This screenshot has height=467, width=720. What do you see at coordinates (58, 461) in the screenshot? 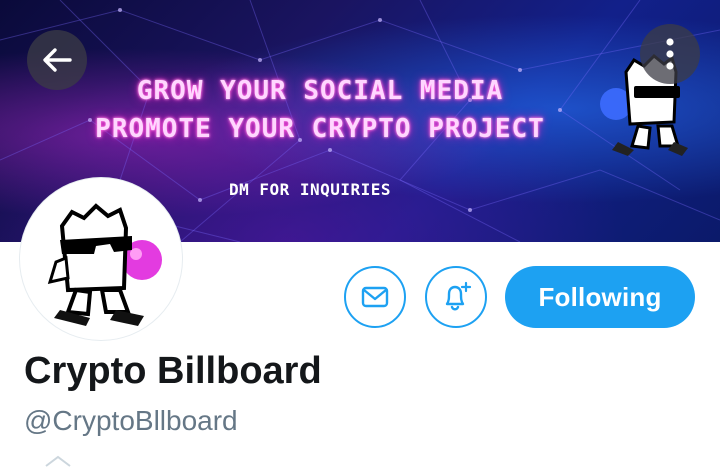
I see `chevron-up-icon` at bounding box center [58, 461].